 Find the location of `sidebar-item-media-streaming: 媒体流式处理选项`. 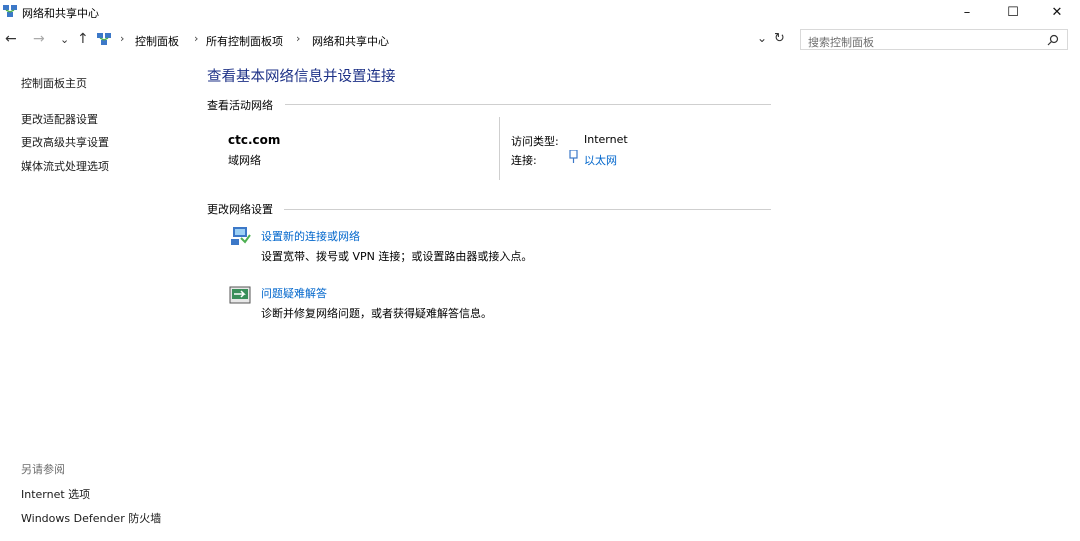

sidebar-item-media-streaming: 媒体流式处理选项 is located at coordinates (65, 166).